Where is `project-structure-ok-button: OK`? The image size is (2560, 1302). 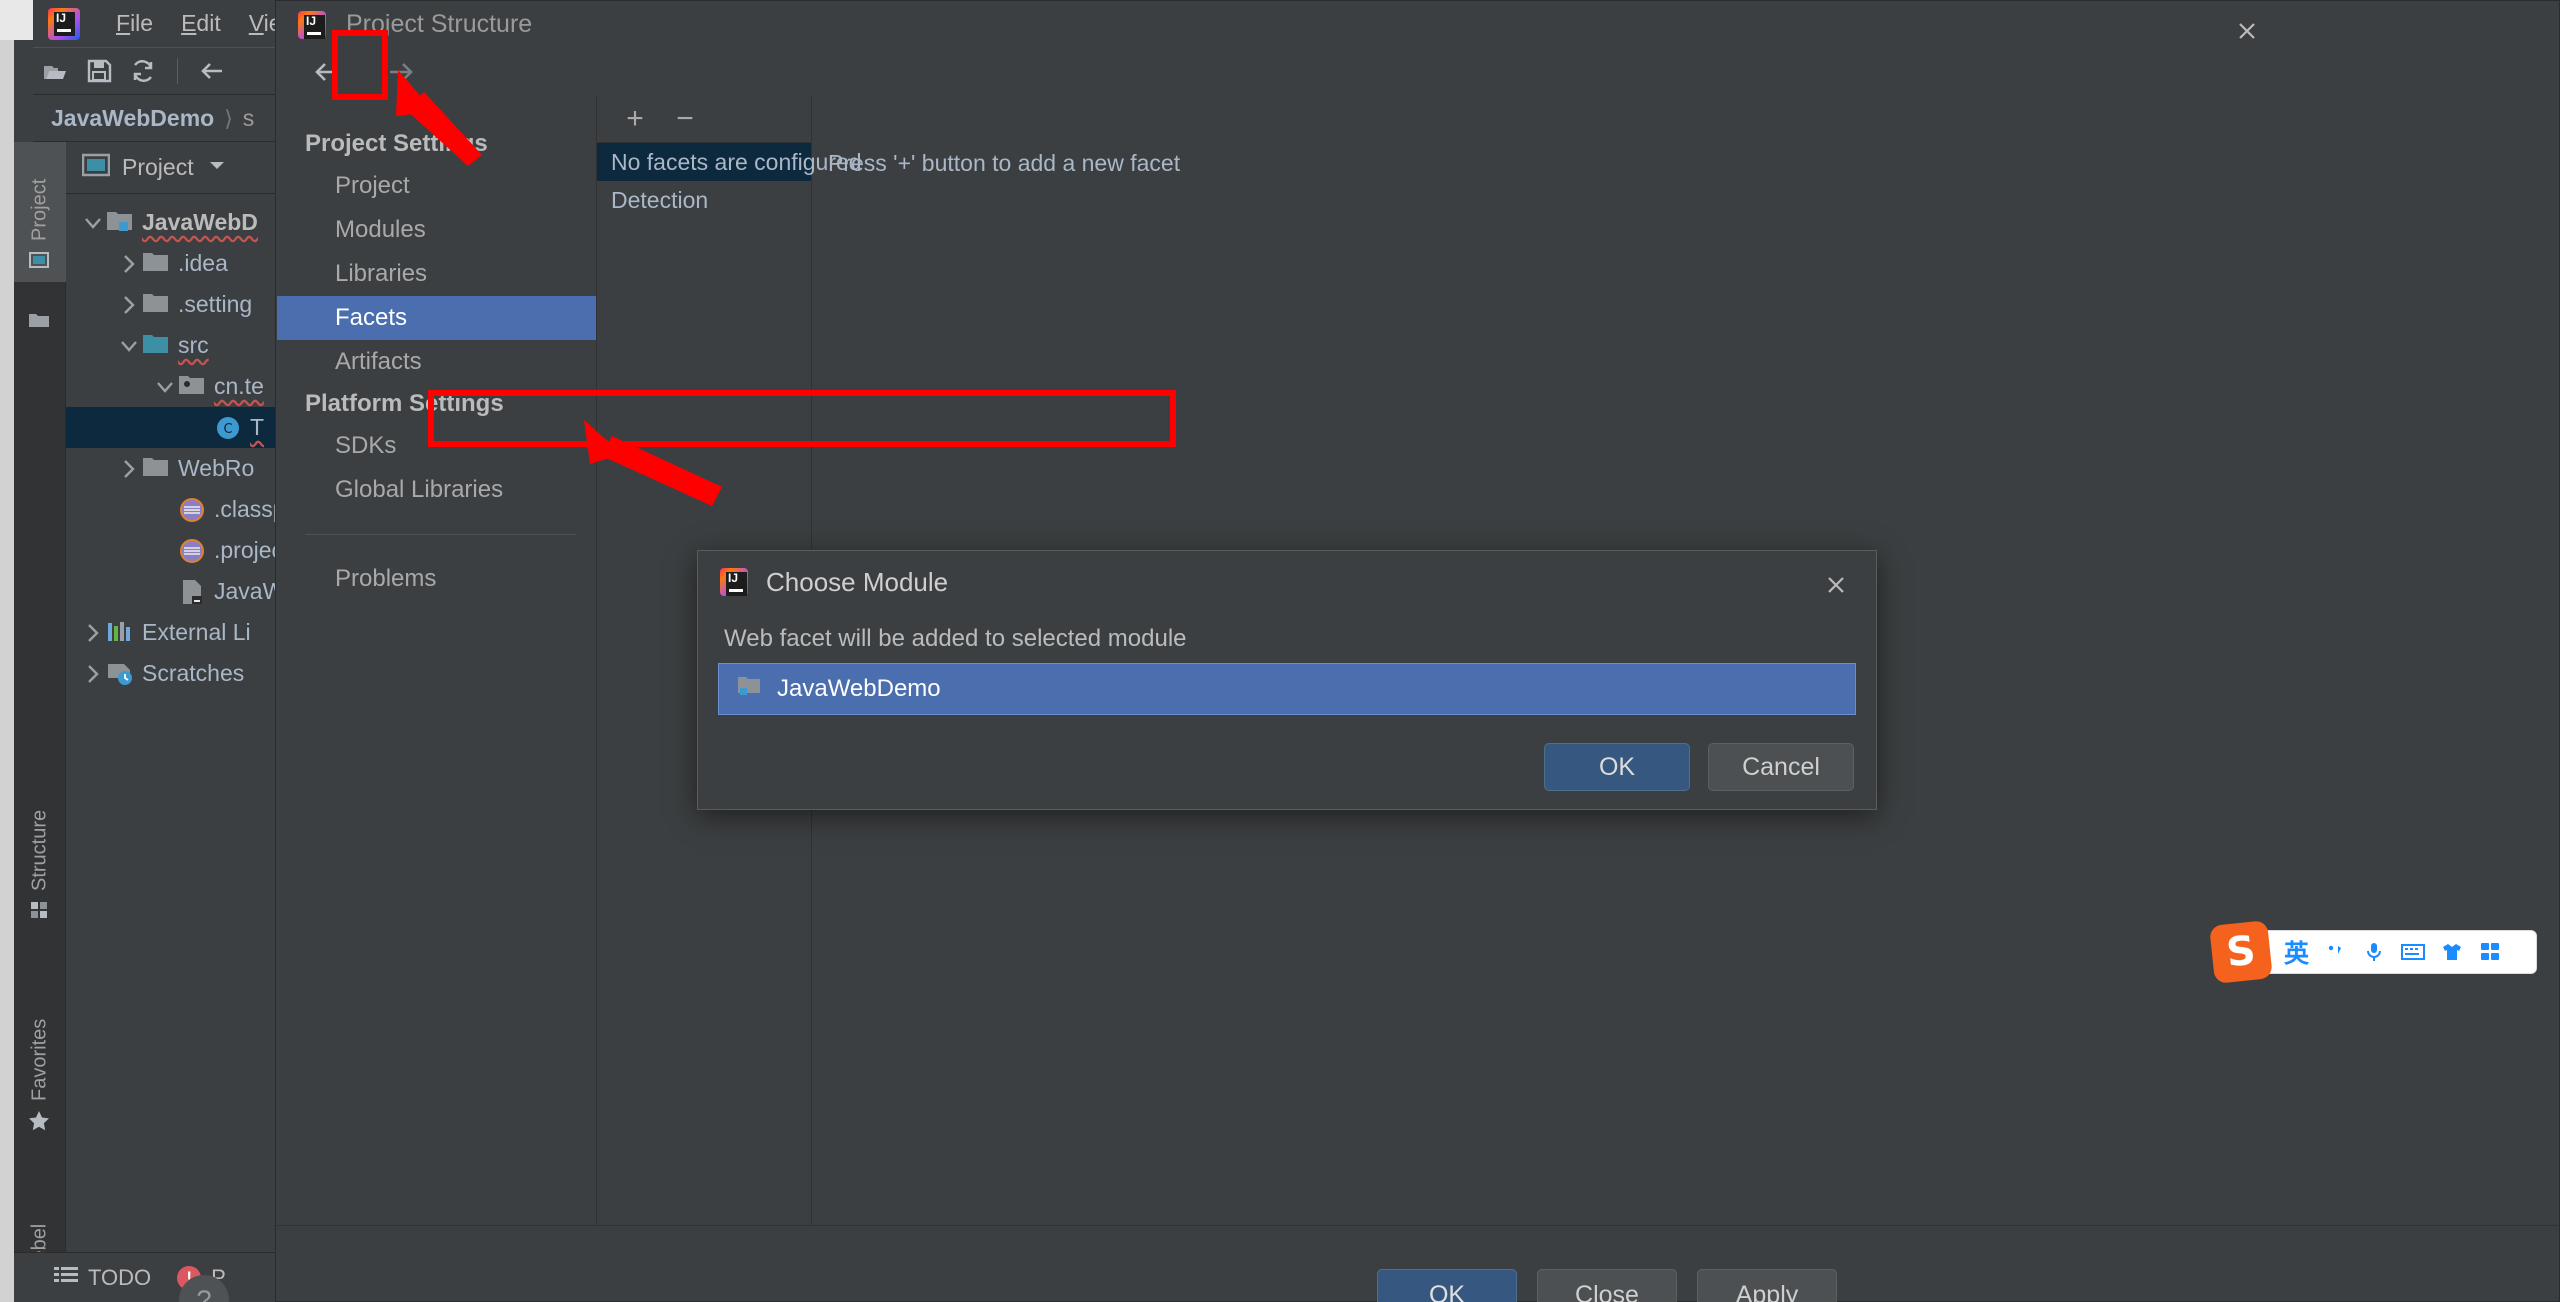
project-structure-ok-button: OK is located at coordinates (1447, 1285).